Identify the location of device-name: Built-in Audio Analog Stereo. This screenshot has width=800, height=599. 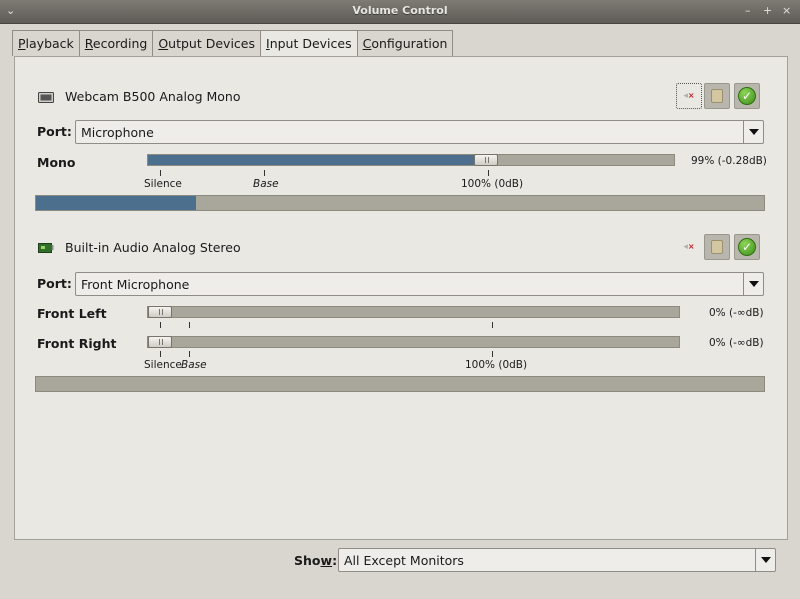
(153, 247).